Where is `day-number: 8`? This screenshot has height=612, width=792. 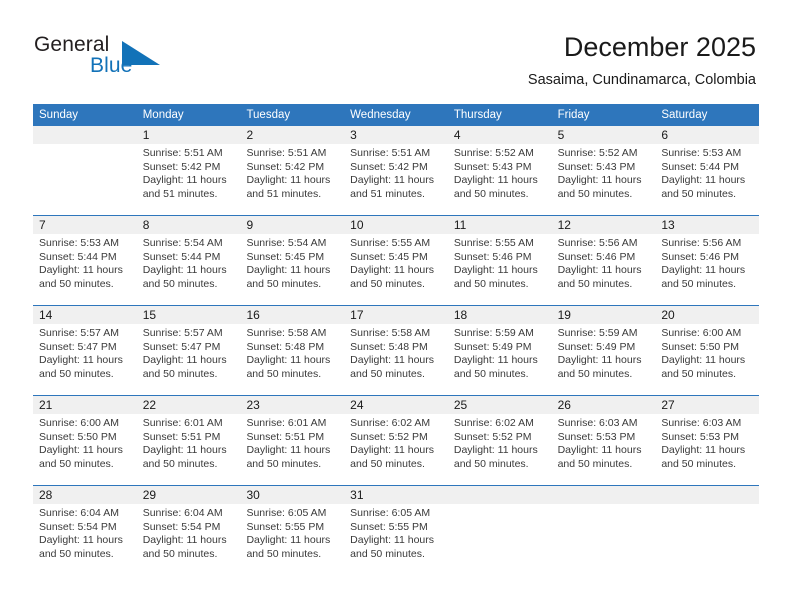 day-number: 8 is located at coordinates (189, 225).